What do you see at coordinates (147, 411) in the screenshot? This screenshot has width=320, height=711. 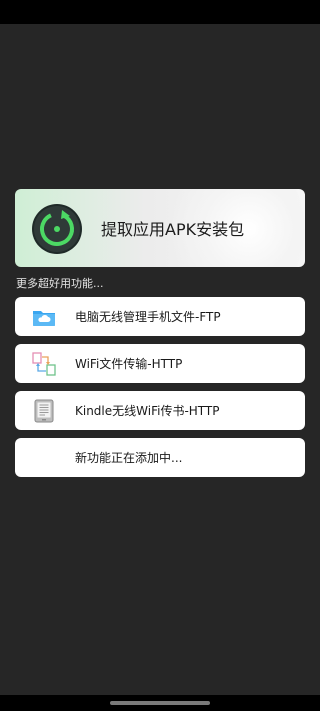 I see `kindle-transfer-label: Kindle无线WiFi传书-HTTP` at bounding box center [147, 411].